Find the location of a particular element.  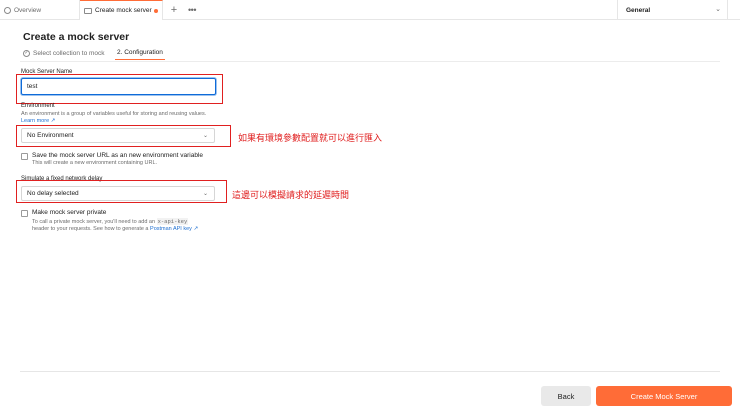

environment-quick-look is located at coordinates (733, 10).